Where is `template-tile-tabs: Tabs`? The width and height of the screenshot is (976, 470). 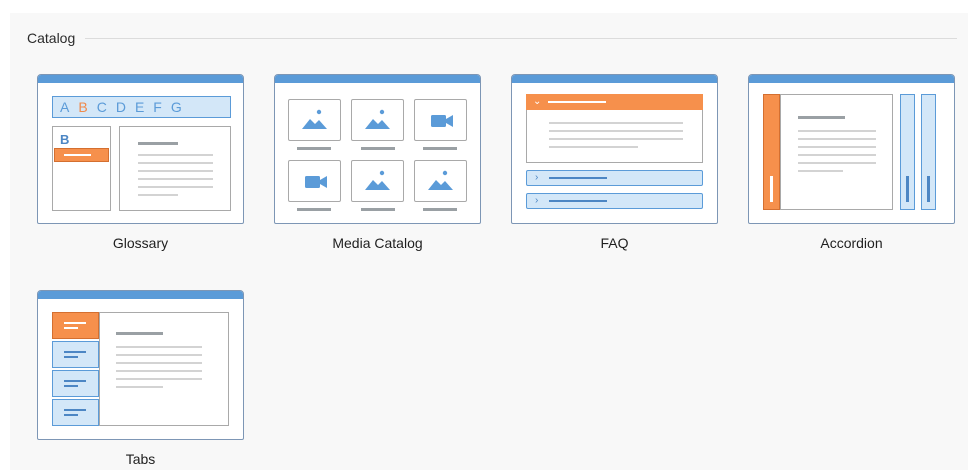
template-tile-tabs: Tabs is located at coordinates (140, 378).